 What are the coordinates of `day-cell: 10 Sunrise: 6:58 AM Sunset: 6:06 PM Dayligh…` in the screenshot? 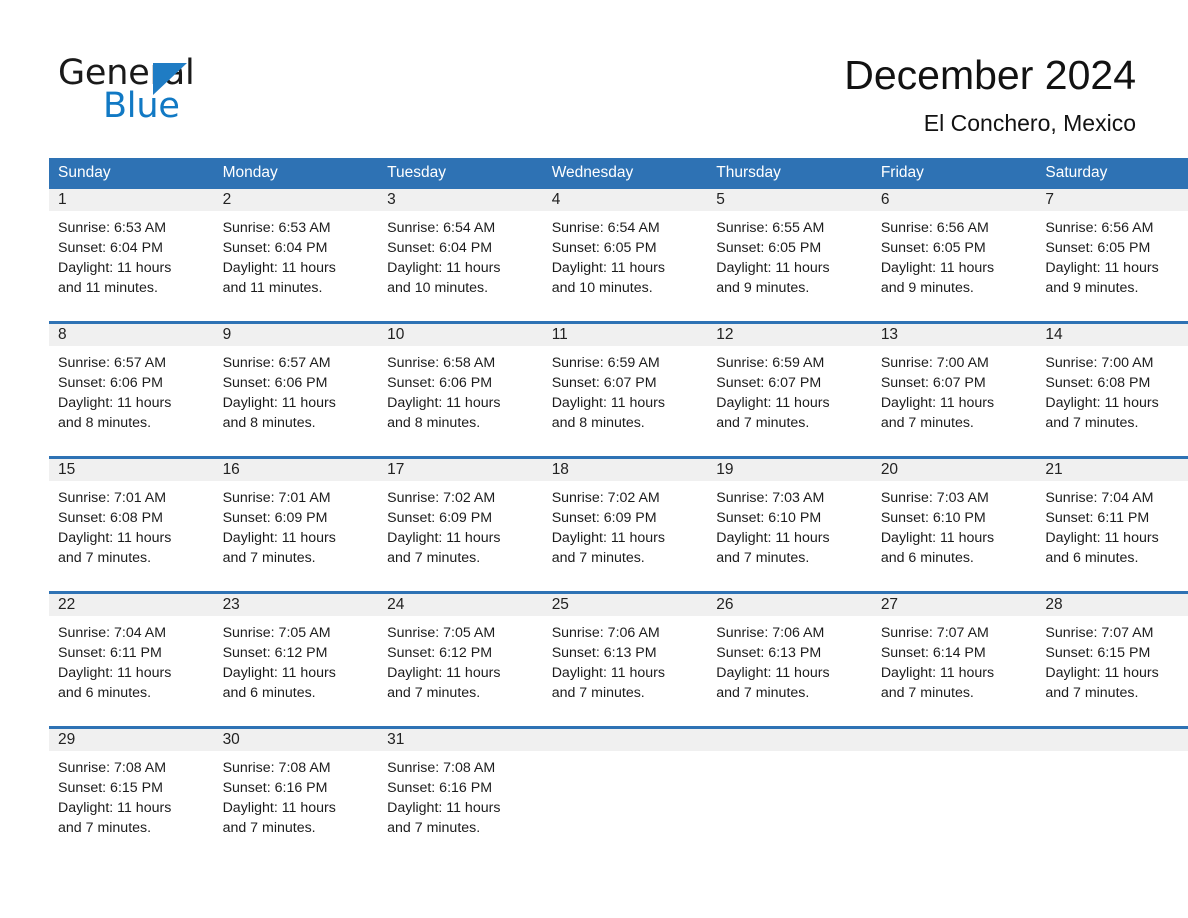 It's located at (460, 389).